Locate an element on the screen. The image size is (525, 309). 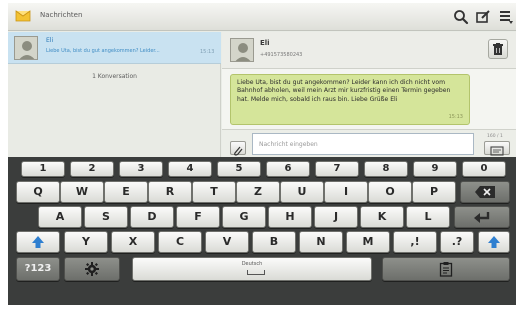
shift-key-left is located at coordinates (38, 242).